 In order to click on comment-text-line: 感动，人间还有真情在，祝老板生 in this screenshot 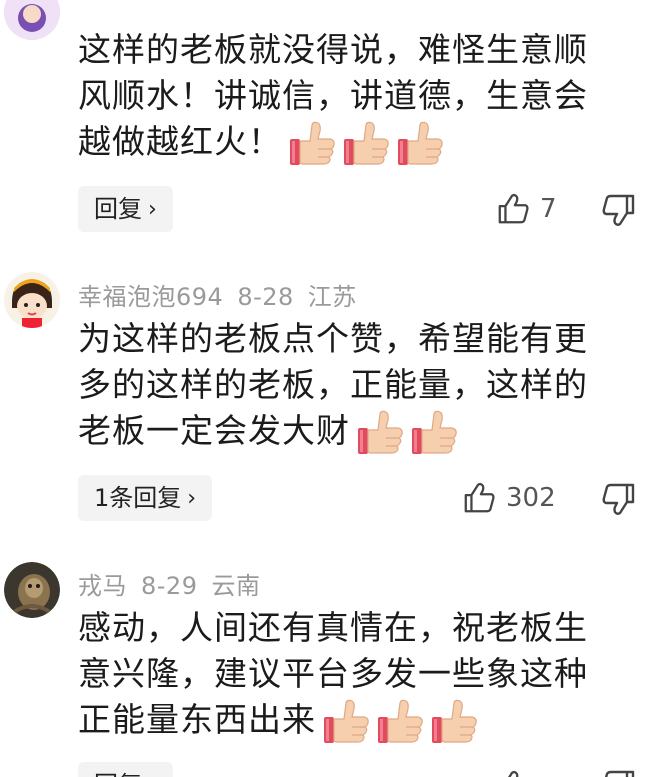, I will do `click(333, 627)`.